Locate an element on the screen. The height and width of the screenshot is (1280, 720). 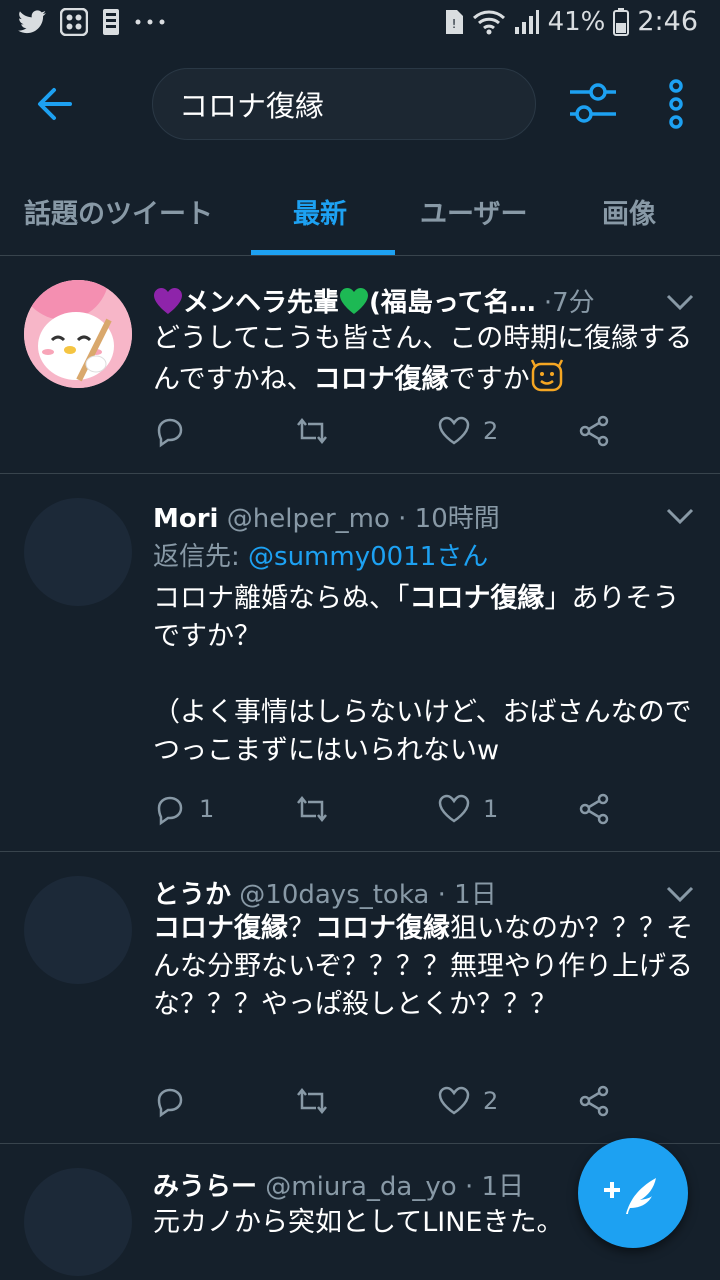
compose-feather-icon is located at coordinates (630, 1196).